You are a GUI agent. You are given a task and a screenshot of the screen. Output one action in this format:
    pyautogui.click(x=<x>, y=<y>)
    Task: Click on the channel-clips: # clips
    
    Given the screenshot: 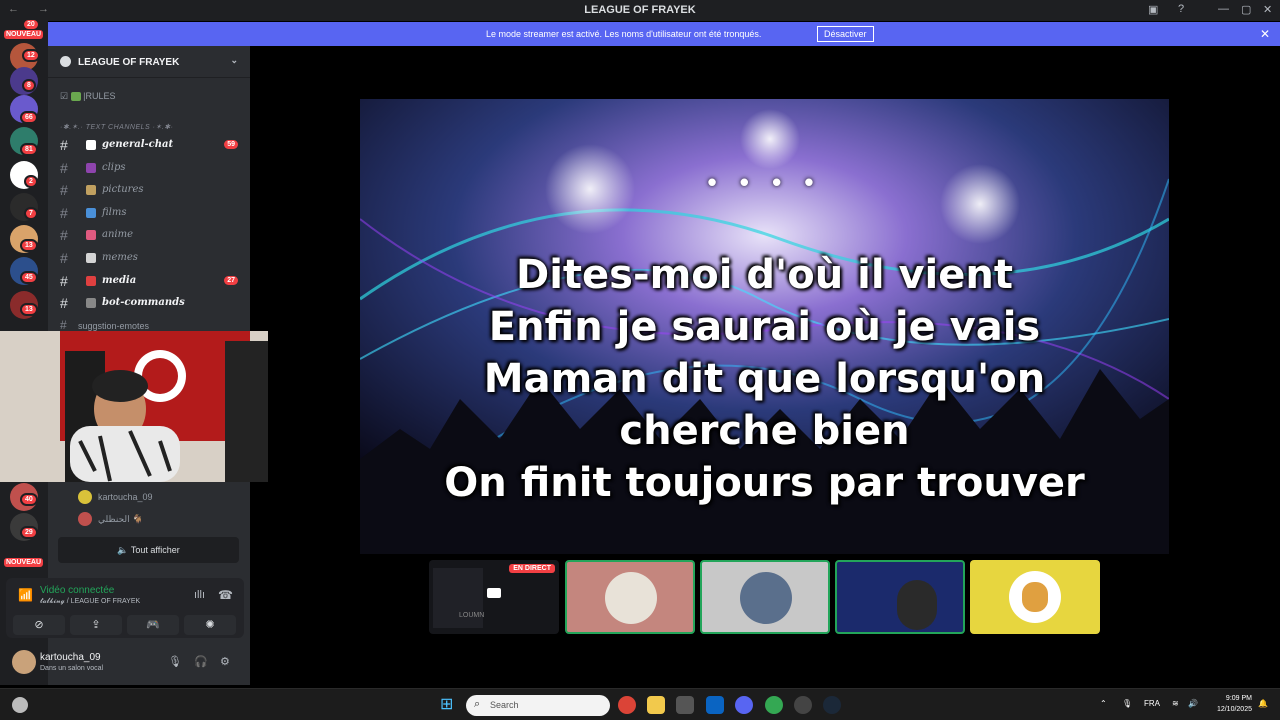 What is the action you would take?
    pyautogui.click(x=149, y=168)
    